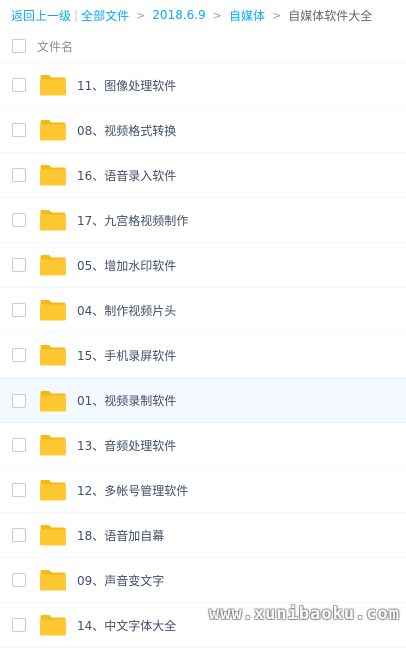 Image resolution: width=406 pixels, height=648 pixels. What do you see at coordinates (41, 15) in the screenshot?
I see `back-link: 返回上一级` at bounding box center [41, 15].